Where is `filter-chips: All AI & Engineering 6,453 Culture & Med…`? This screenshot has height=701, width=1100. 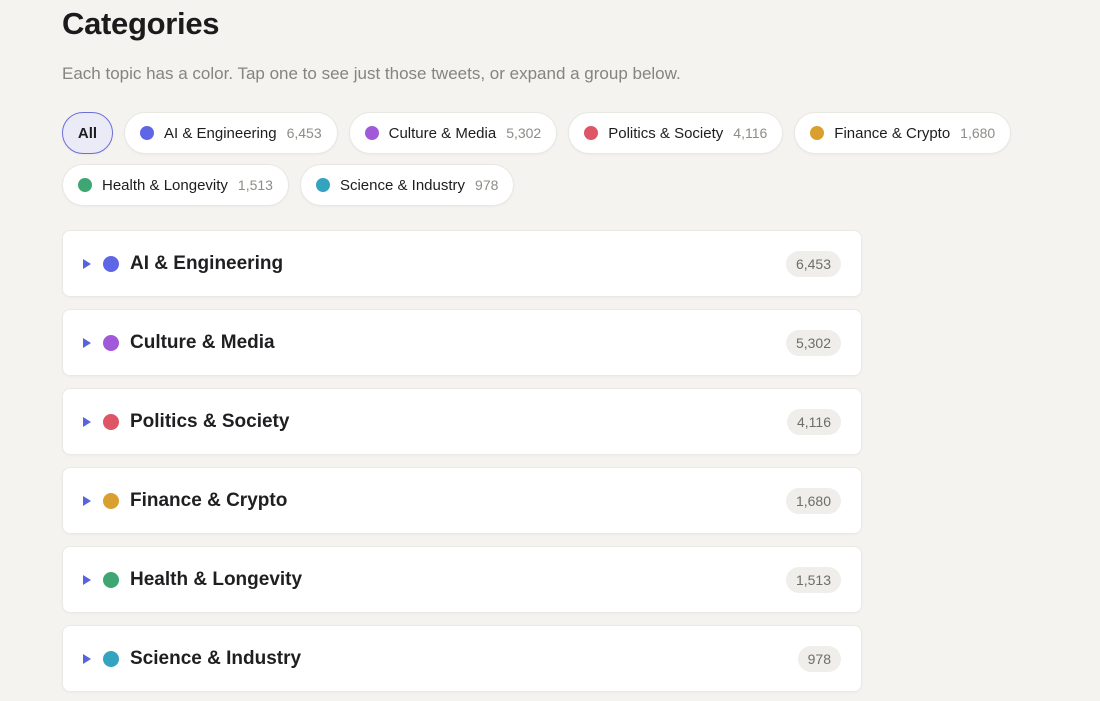
filter-chips: All AI & Engineering 6,453 Culture & Med… is located at coordinates (567, 159).